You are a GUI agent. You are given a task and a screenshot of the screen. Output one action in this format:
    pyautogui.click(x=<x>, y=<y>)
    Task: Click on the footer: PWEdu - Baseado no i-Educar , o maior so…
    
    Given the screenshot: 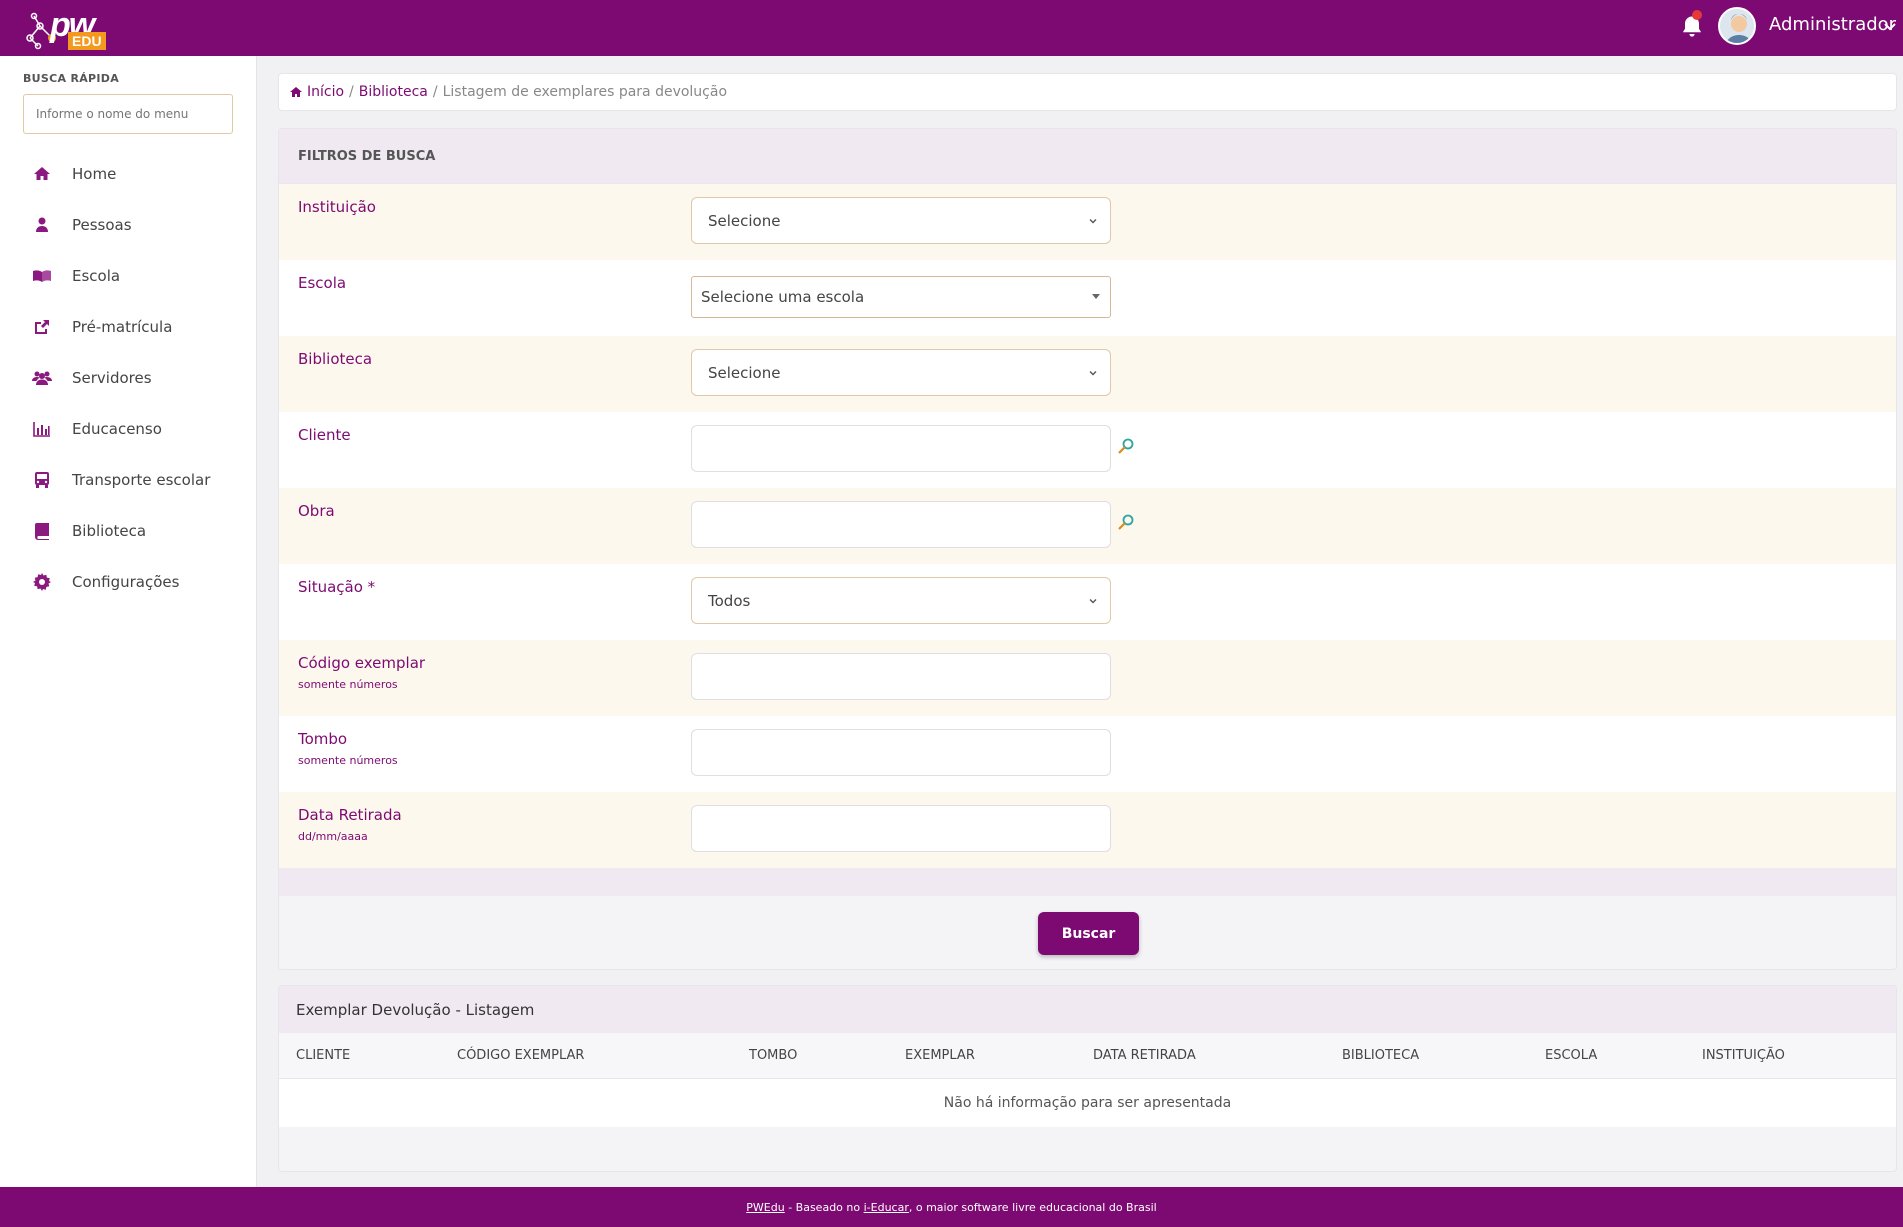 What is the action you would take?
    pyautogui.click(x=951, y=1207)
    